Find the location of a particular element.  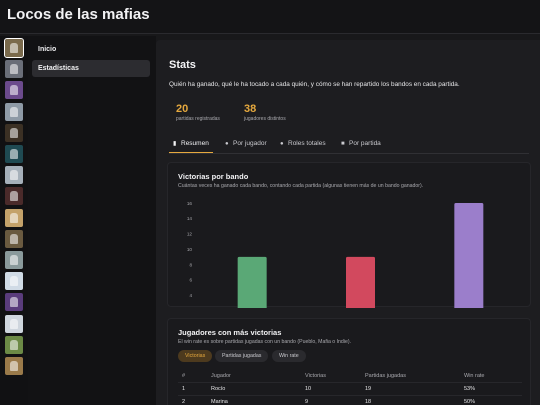

users-icon: ● is located at coordinates (282, 144).